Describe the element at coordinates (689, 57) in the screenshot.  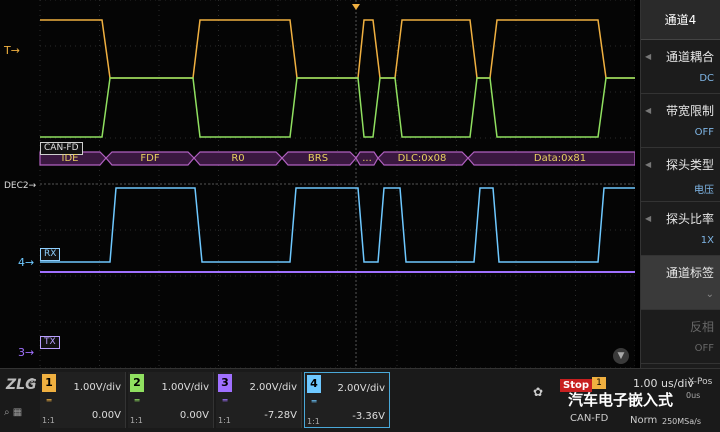
I see `menu-item-label: 通道耦合` at that location.